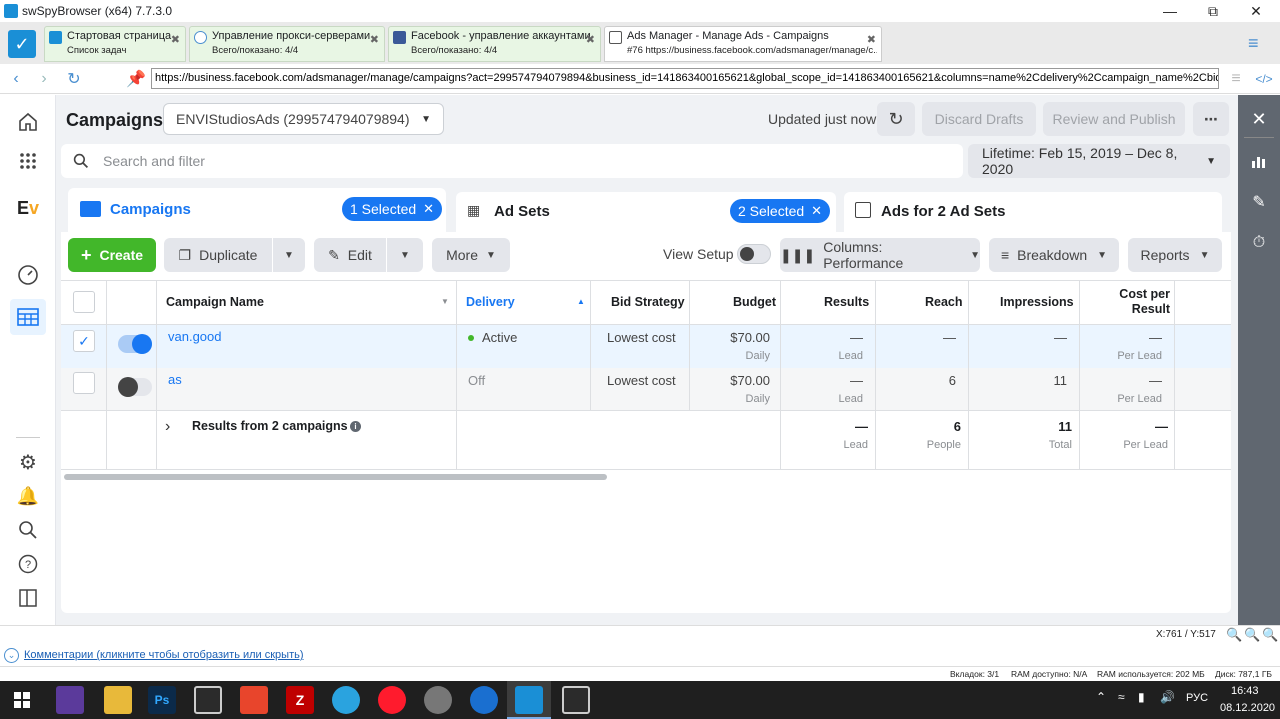 The height and width of the screenshot is (719, 1280). What do you see at coordinates (28, 564) in the screenshot?
I see `help-icon: ?` at bounding box center [28, 564].